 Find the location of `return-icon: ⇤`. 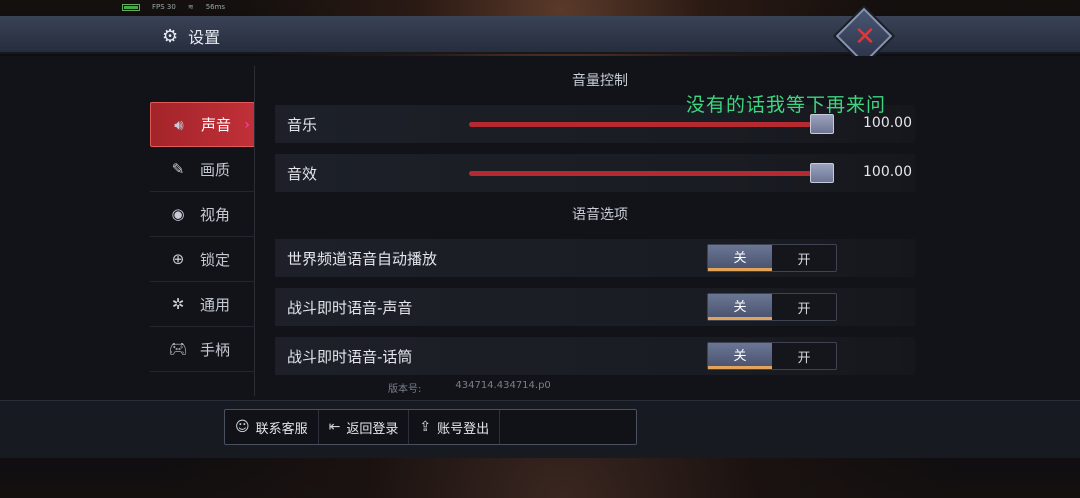

return-icon: ⇤ is located at coordinates (334, 427).